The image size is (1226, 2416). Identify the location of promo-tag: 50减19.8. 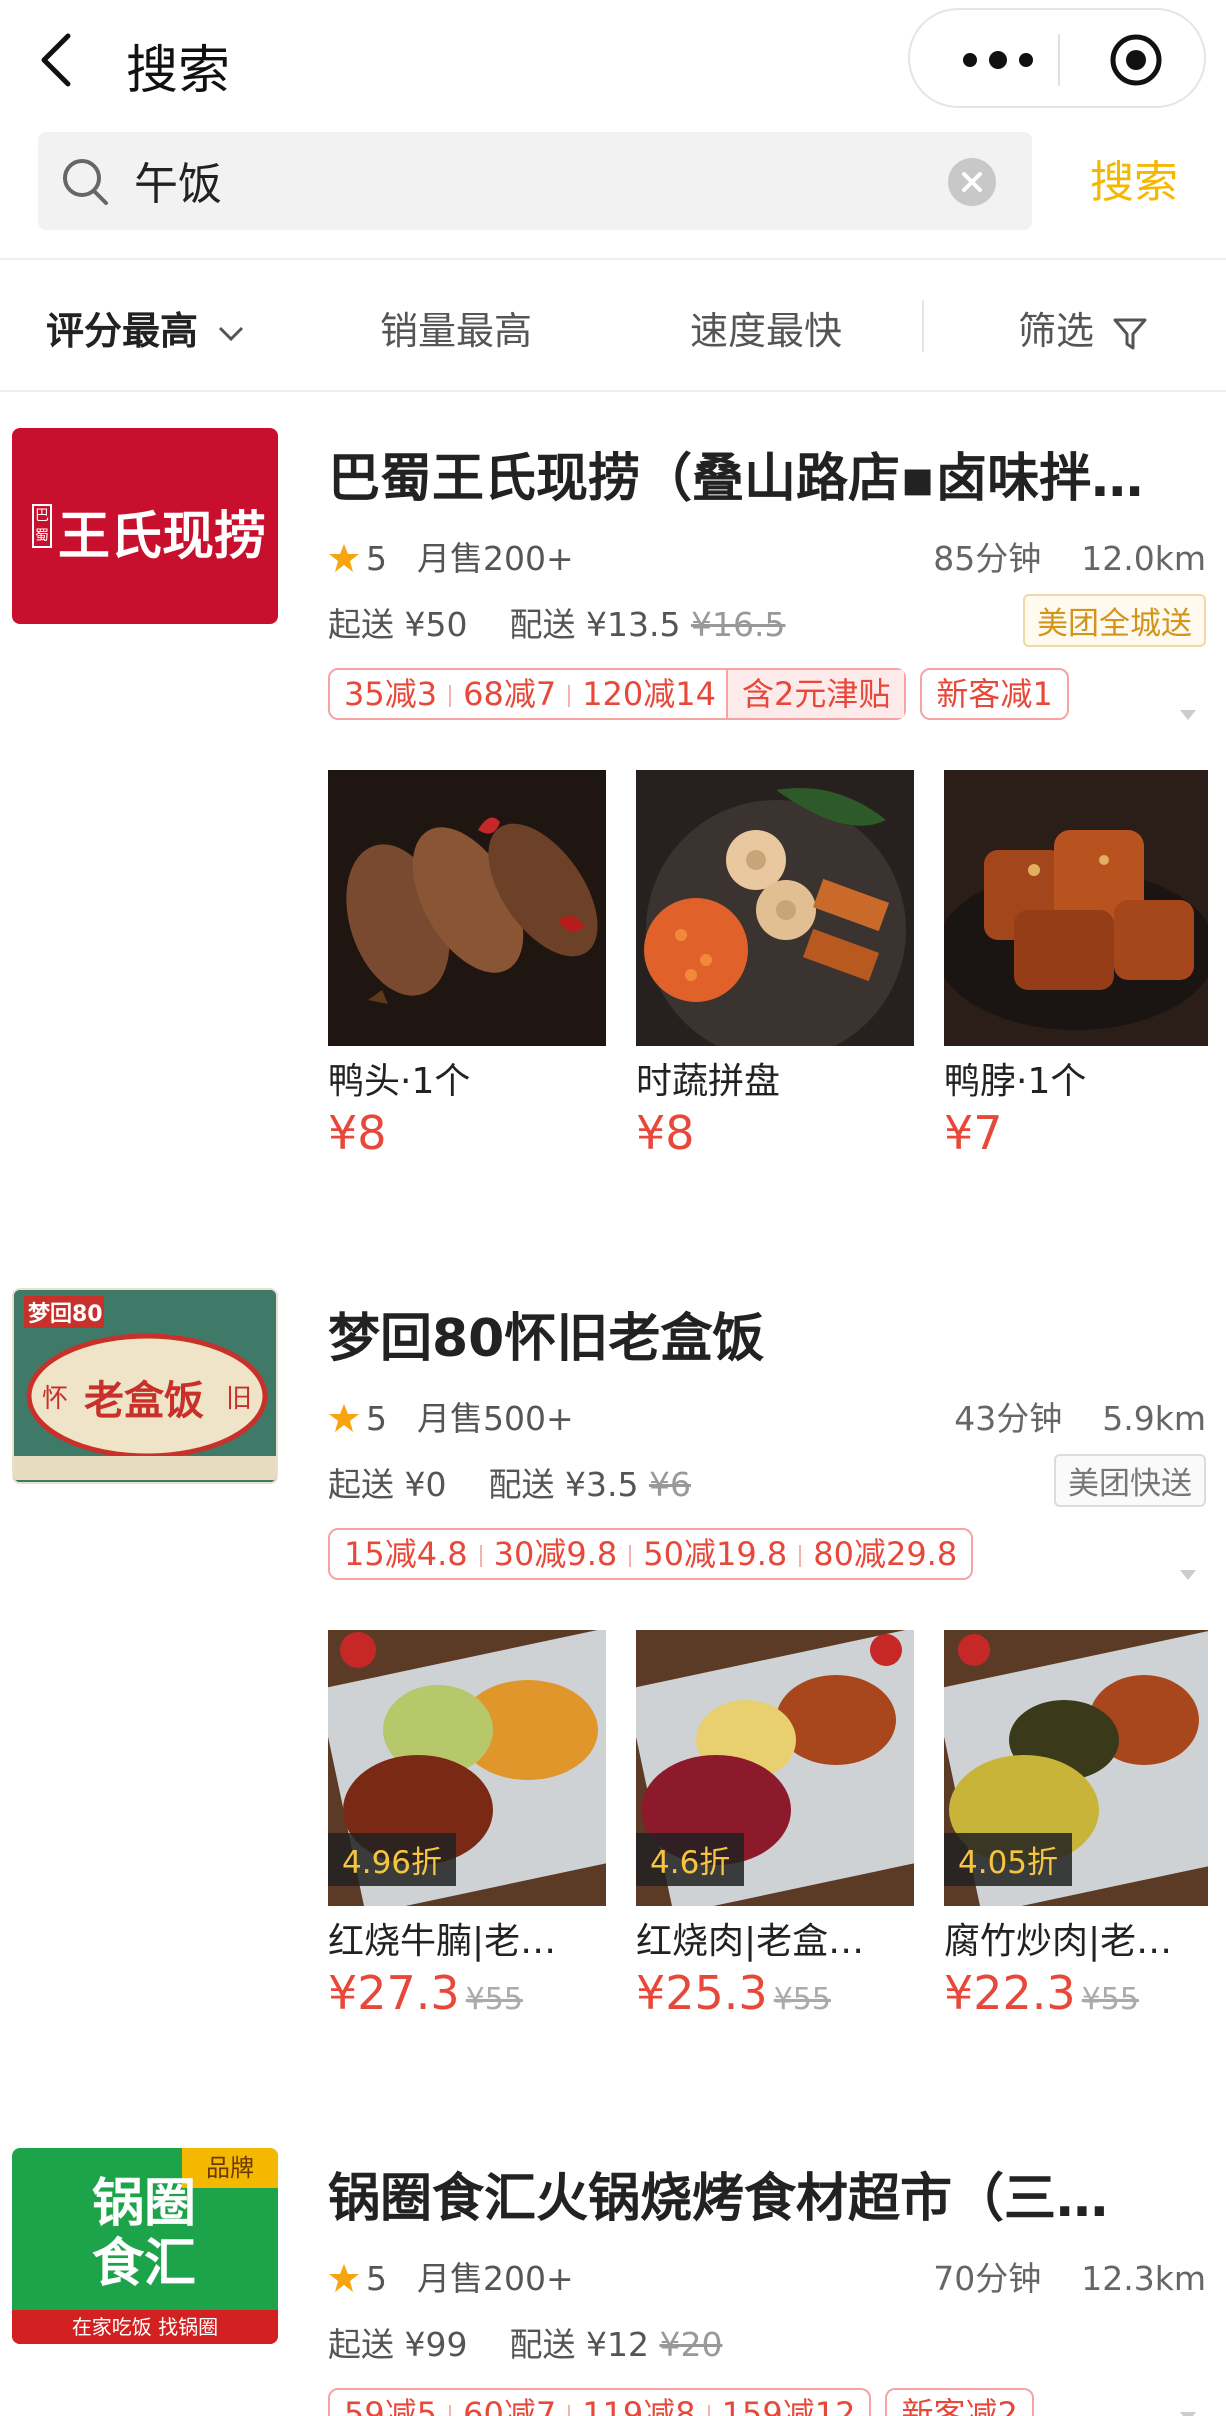
(715, 1554).